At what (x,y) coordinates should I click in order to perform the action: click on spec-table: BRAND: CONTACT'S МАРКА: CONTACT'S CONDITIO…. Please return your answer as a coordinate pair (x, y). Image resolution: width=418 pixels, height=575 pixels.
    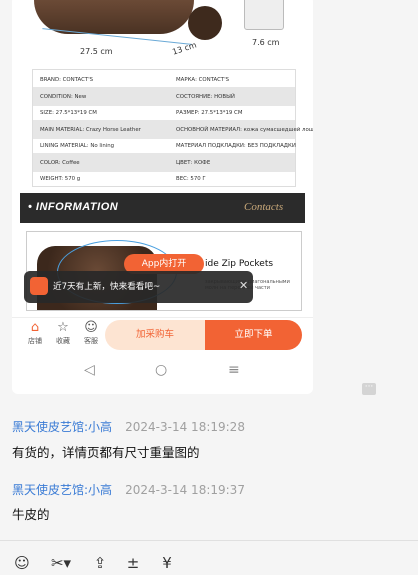
    Looking at the image, I should click on (172, 128).